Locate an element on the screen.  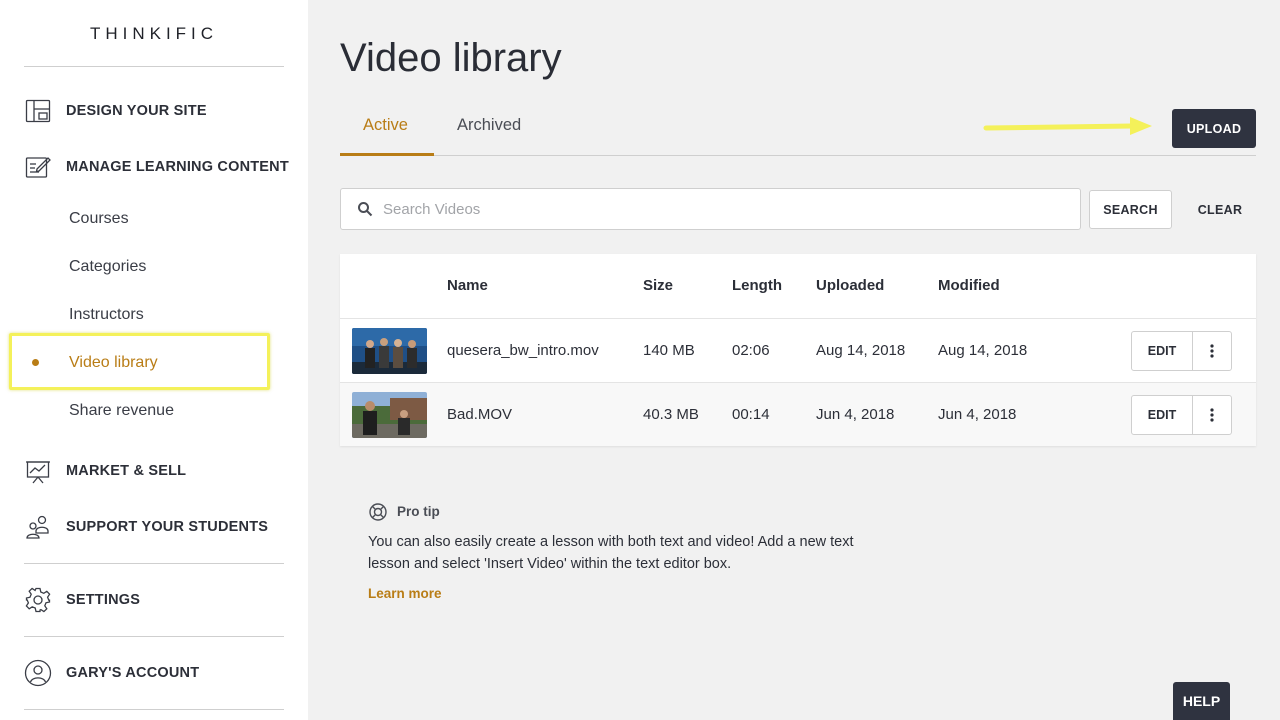
video-length: 00:14 is located at coordinates (751, 414).